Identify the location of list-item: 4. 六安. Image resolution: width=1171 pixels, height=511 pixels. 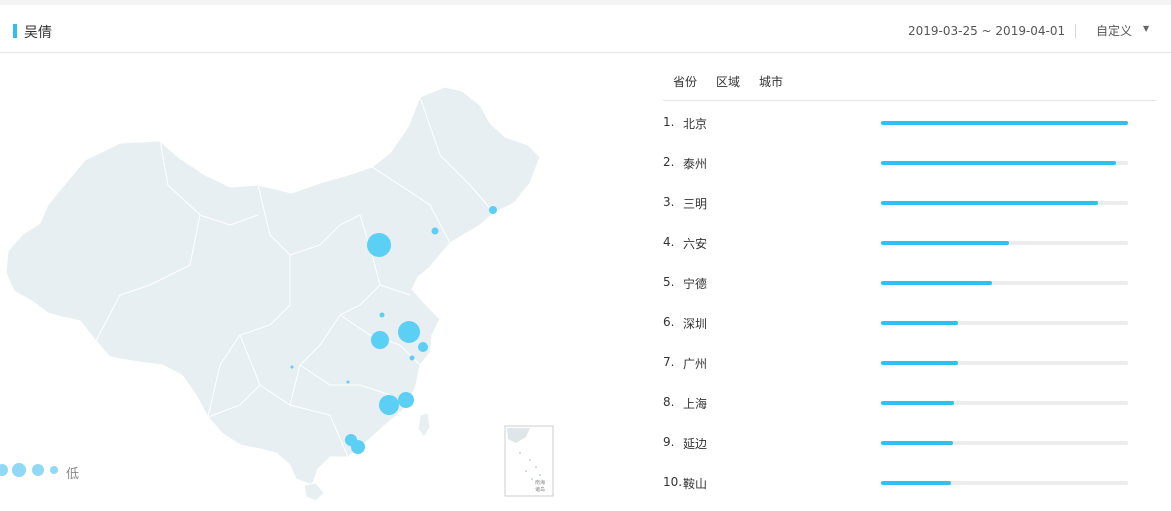
(898, 243).